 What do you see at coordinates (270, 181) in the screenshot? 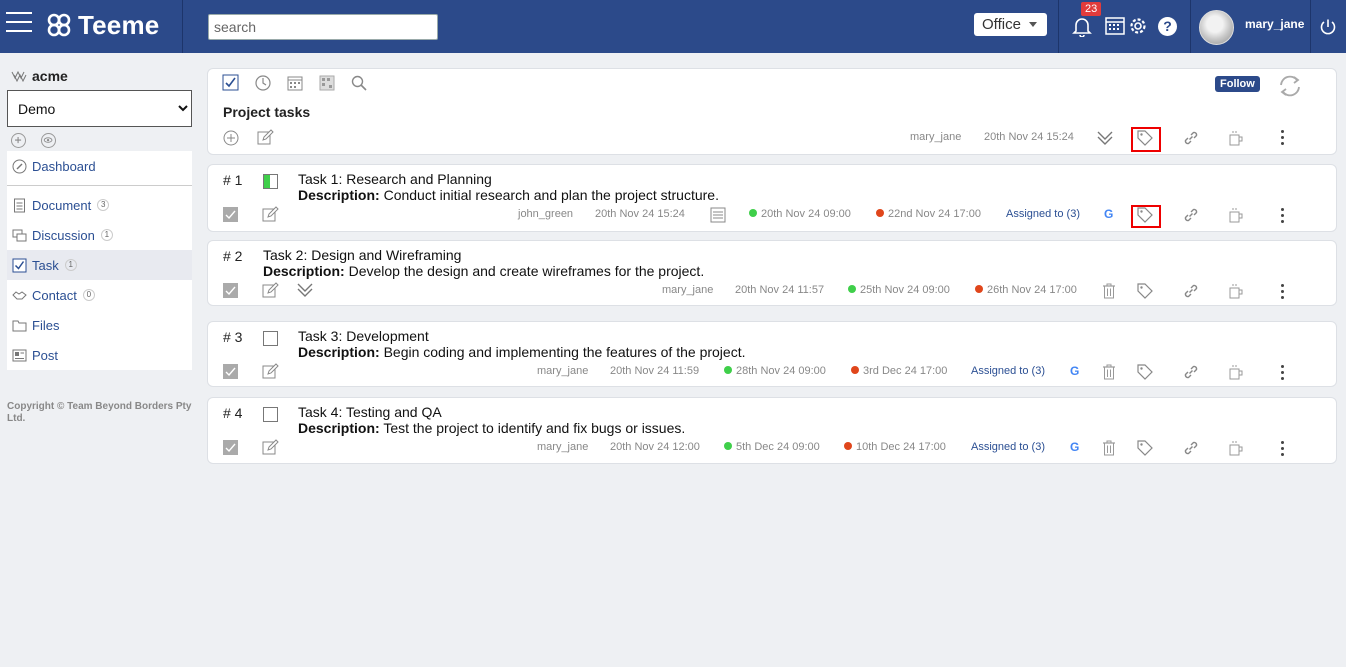
I see `progress-indicator-icon` at bounding box center [270, 181].